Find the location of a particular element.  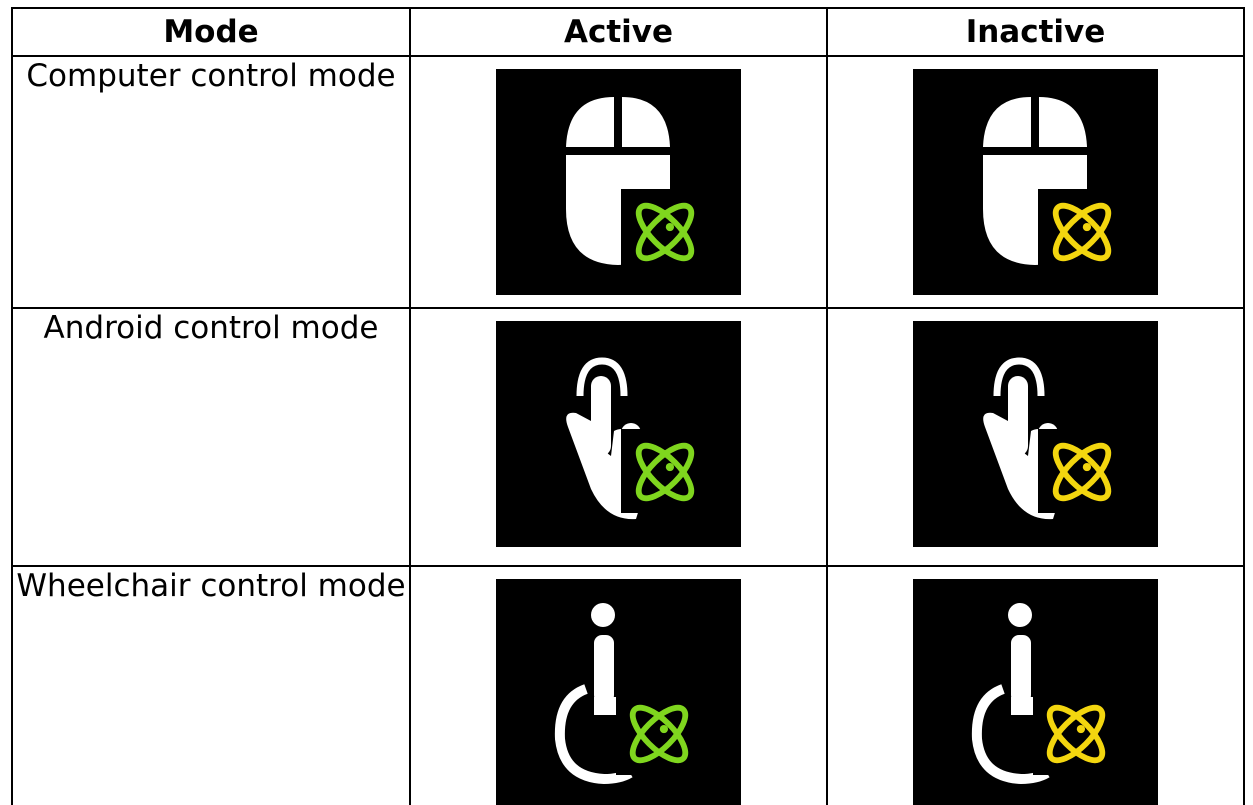

mode-label: Wheelchair control mode is located at coordinates (211, 685).